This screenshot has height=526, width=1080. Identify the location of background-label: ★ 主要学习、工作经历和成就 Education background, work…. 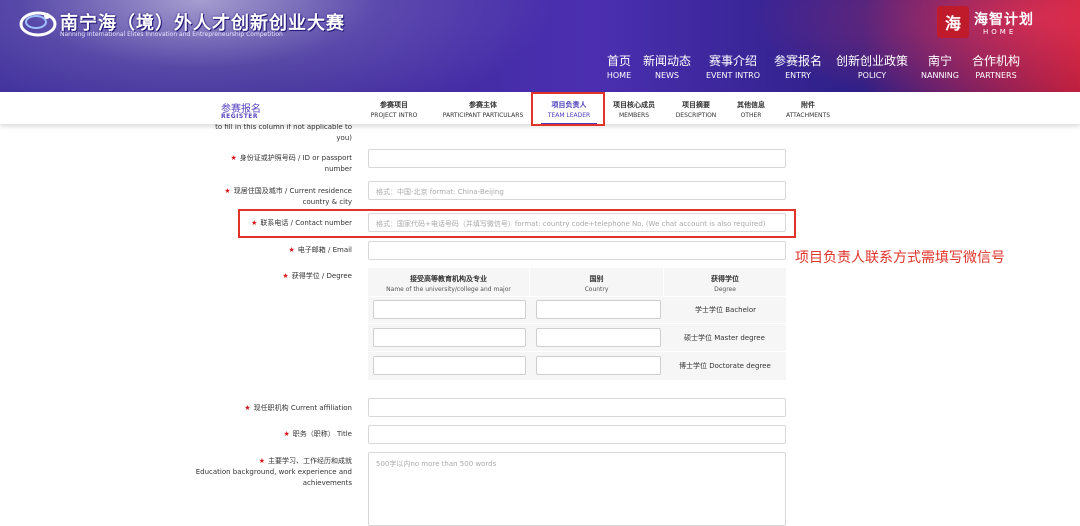
(251, 472).